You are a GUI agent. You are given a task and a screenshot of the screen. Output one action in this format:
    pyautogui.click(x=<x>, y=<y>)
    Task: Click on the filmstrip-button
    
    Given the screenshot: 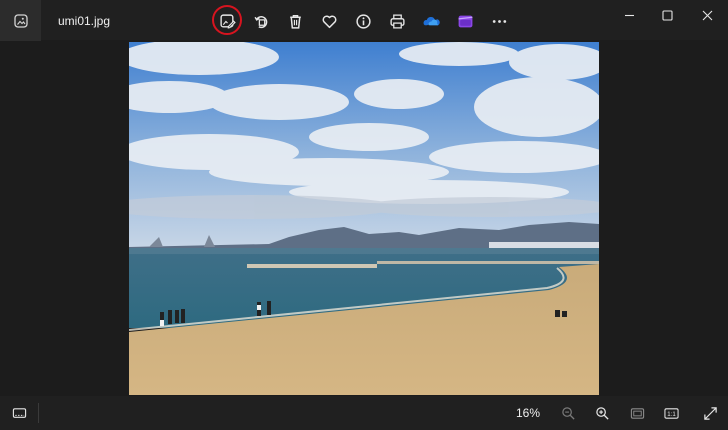 What is the action you would take?
    pyautogui.click(x=19, y=413)
    